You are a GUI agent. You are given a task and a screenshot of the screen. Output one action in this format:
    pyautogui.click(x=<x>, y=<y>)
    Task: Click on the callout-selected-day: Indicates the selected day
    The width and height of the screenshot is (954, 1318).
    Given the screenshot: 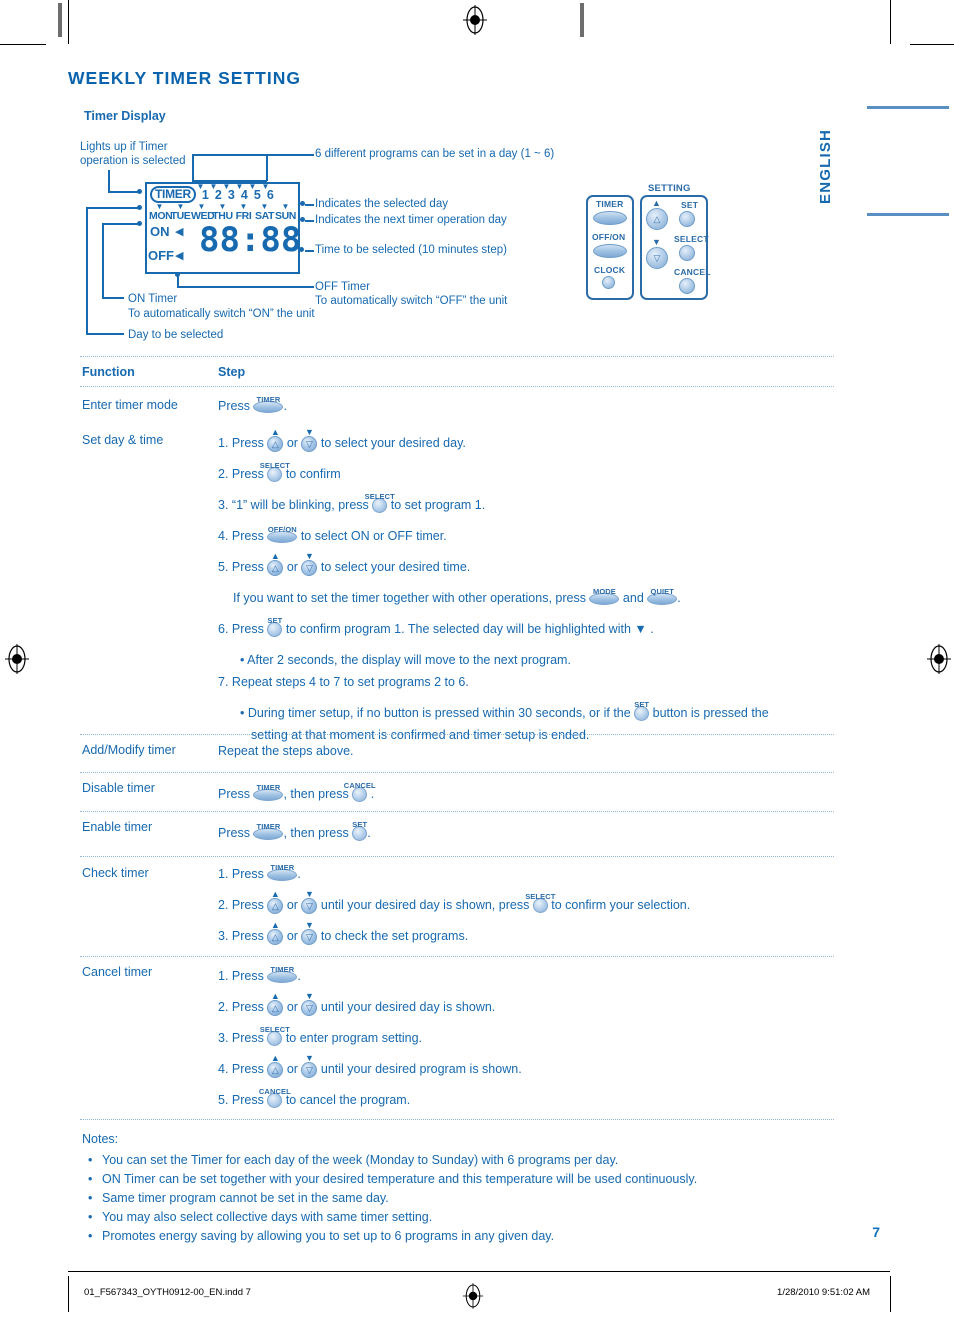 What is the action you would take?
    pyautogui.click(x=381, y=204)
    